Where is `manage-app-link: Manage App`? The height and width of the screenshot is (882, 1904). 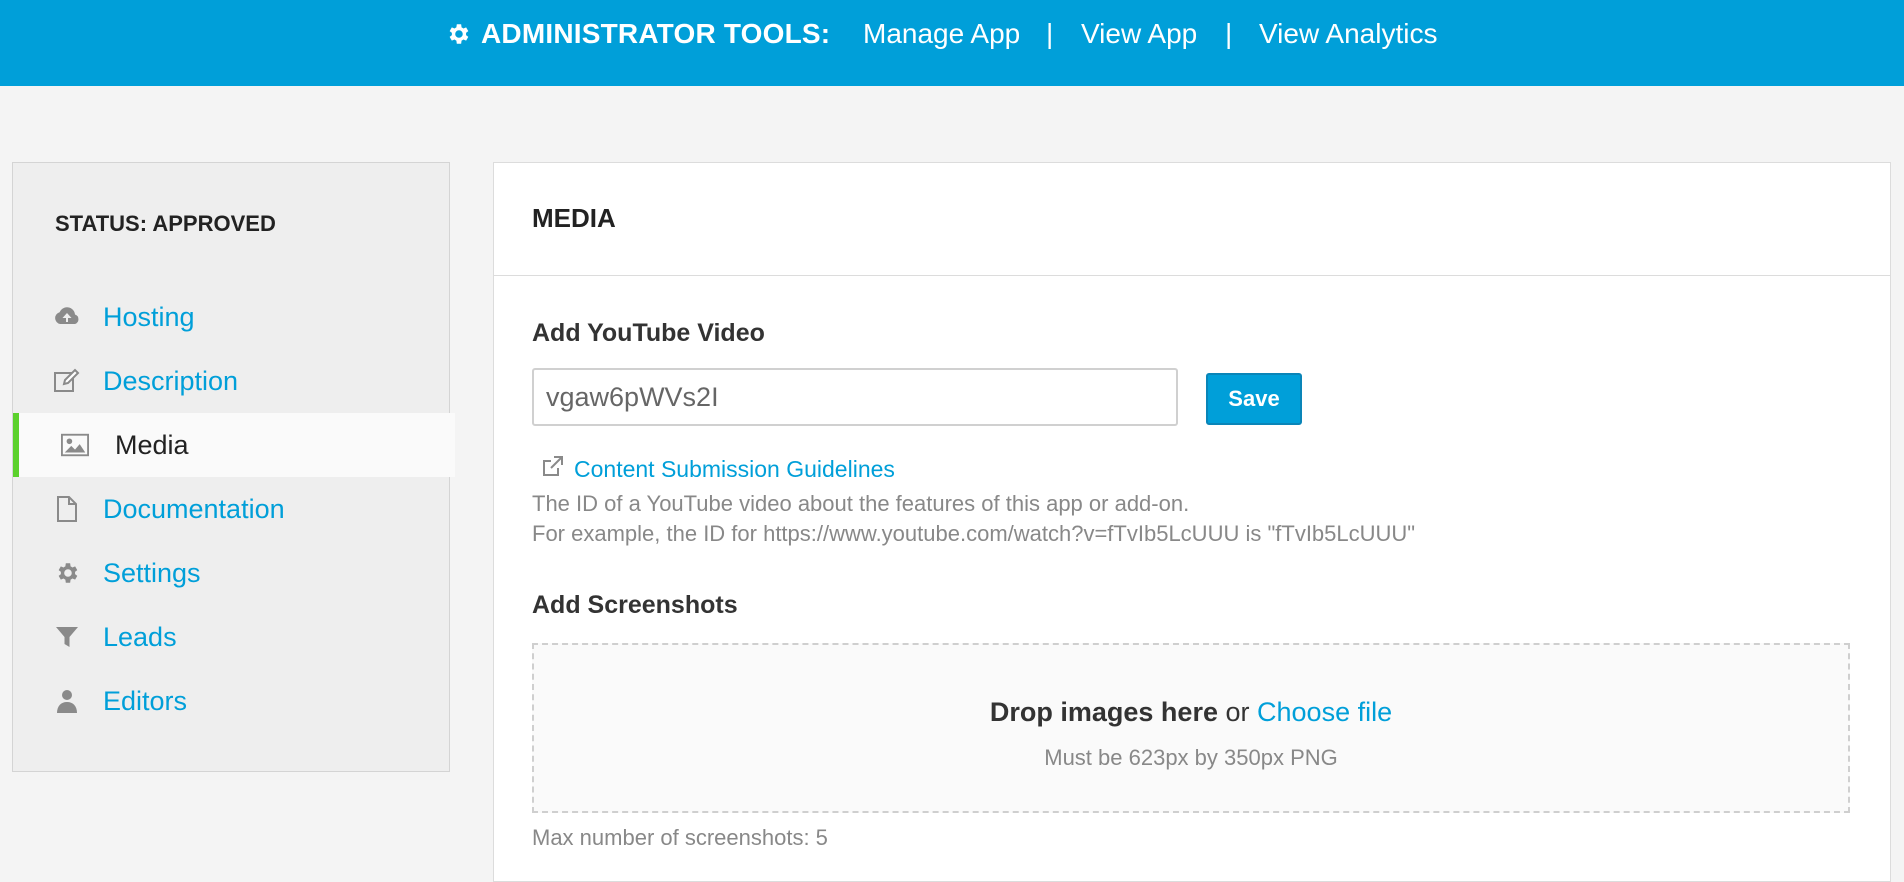
manage-app-link: Manage App is located at coordinates (941, 34).